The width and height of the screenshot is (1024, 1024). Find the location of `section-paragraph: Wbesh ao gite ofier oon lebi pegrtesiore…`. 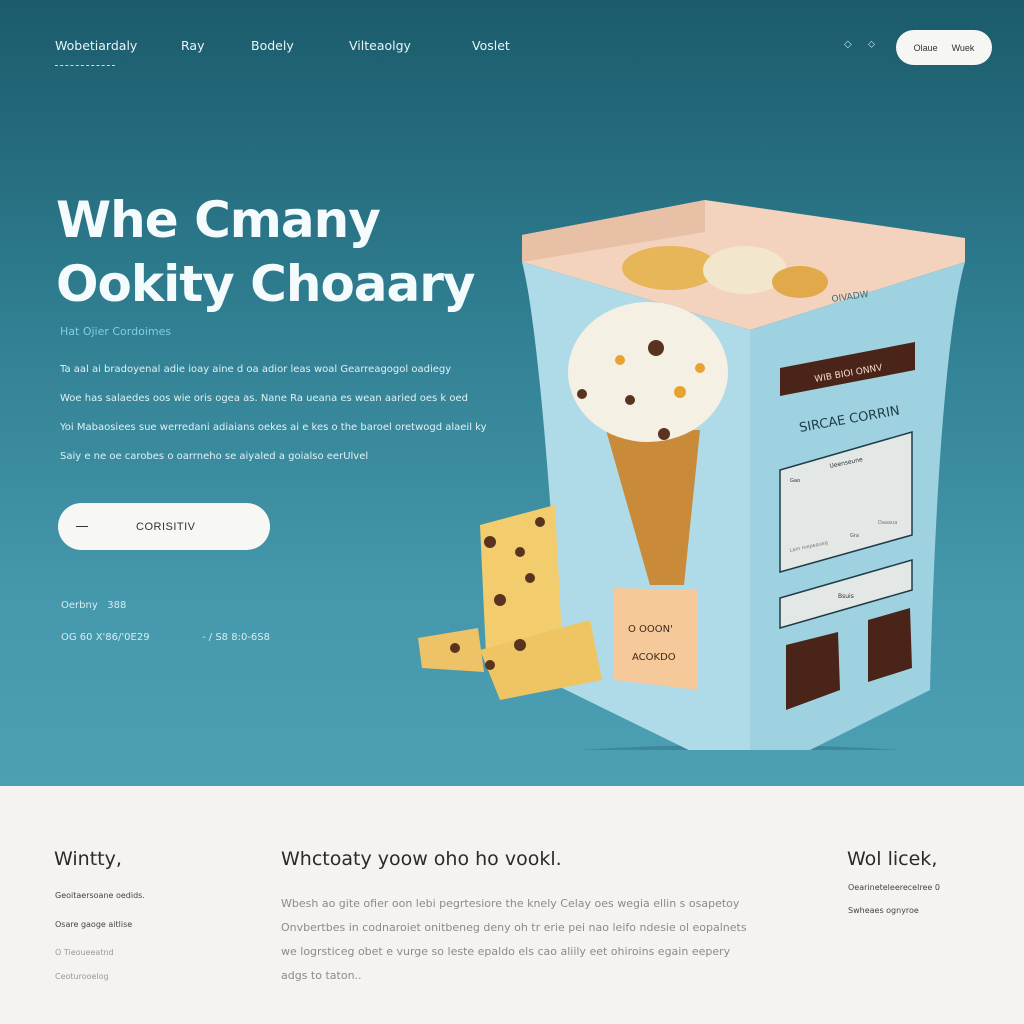

section-paragraph: Wbesh ao gite ofier oon lebi pegrtesiore… is located at coordinates (526, 940).